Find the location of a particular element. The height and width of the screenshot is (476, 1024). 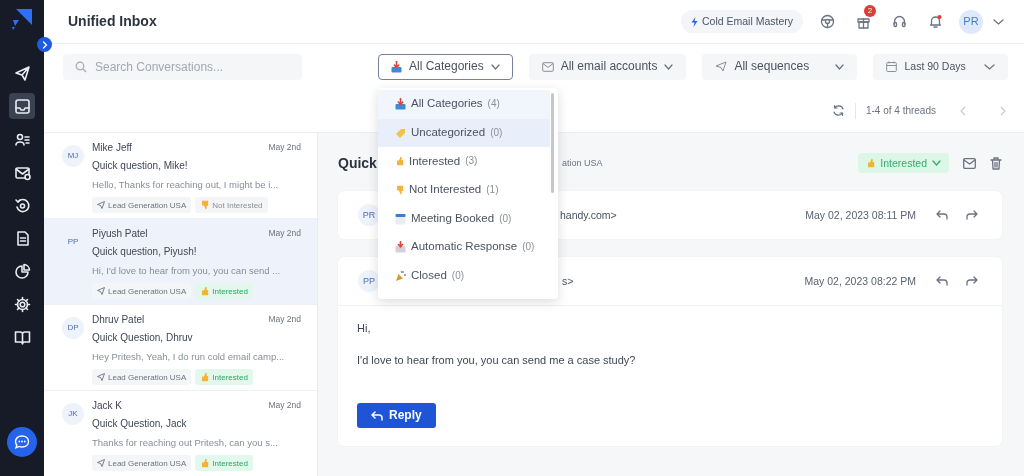

sequence-label: ation USA is located at coordinates (582, 163).